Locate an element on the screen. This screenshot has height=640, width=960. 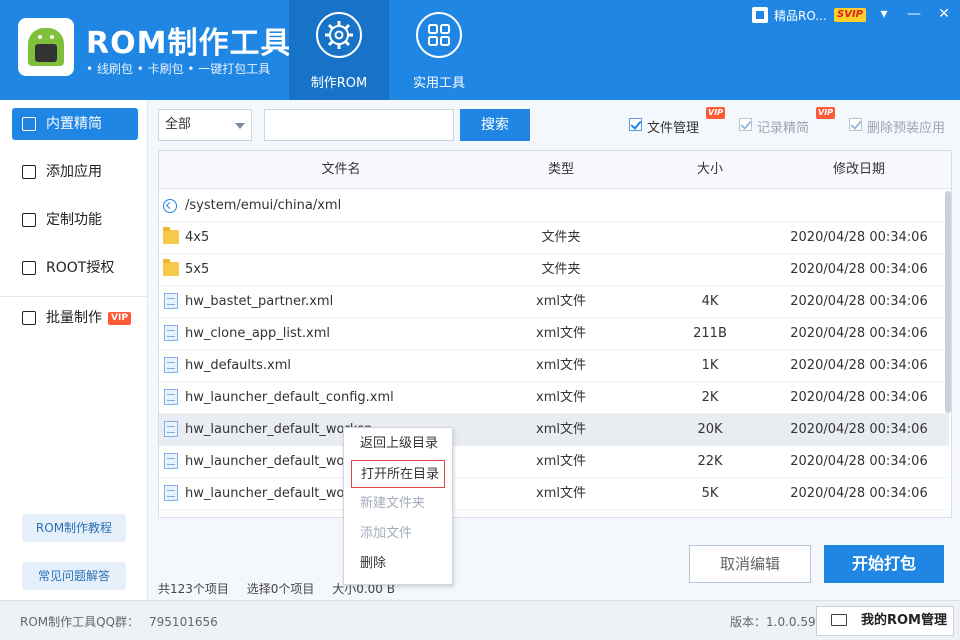
app-title: ROM制作工具 is located at coordinates (189, 43).